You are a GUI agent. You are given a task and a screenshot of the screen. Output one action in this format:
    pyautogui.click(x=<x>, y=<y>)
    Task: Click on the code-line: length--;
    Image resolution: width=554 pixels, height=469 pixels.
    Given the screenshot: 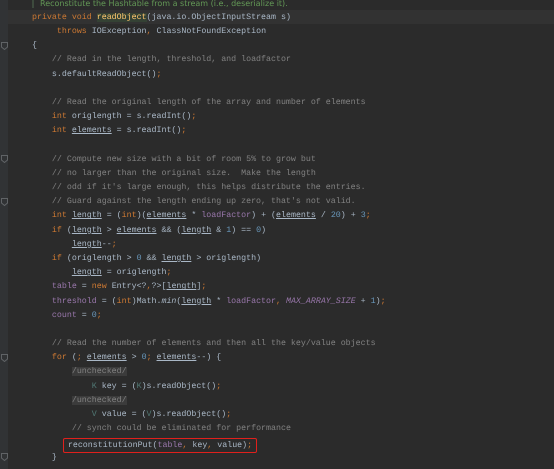 What is the action you would take?
    pyautogui.click(x=94, y=244)
    